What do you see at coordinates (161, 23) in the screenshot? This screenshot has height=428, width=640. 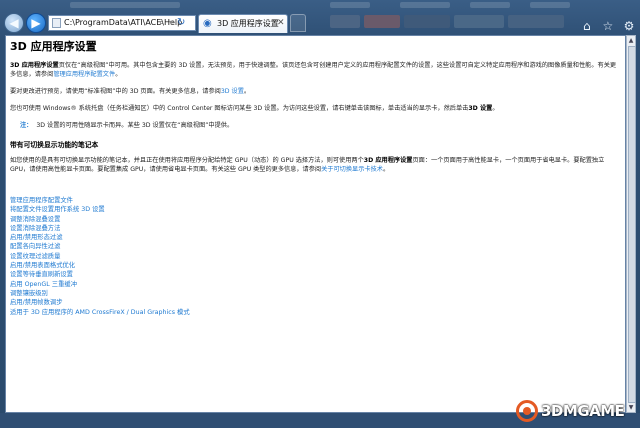 I see `search-icon: ⌕` at bounding box center [161, 23].